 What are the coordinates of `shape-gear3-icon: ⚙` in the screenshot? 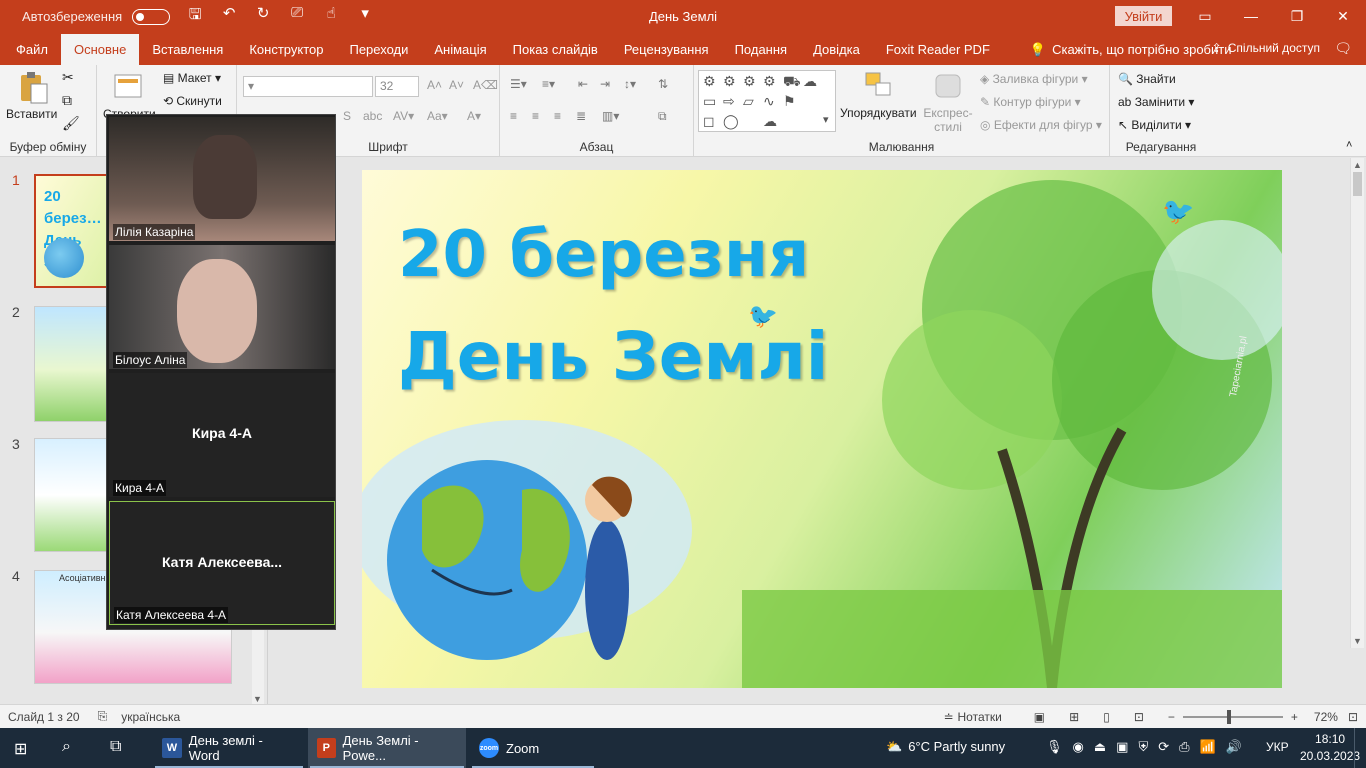 It's located at (749, 81).